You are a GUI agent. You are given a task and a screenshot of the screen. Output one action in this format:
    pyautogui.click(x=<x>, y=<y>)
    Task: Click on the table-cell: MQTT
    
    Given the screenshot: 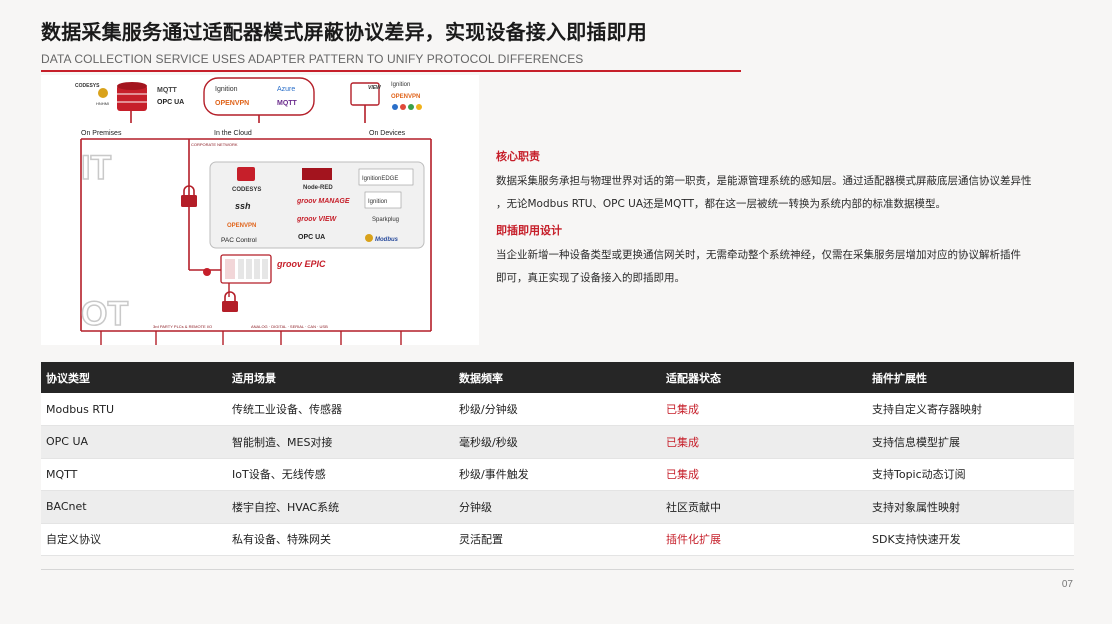 What is the action you would take?
    pyautogui.click(x=134, y=474)
    